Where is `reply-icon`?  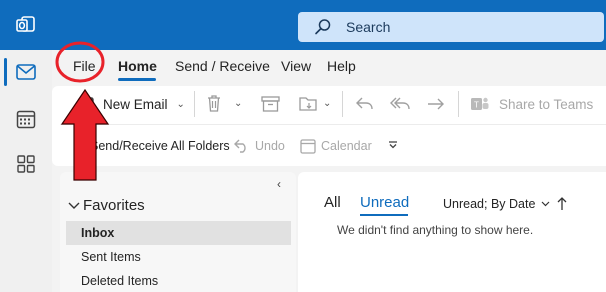 reply-icon is located at coordinates (364, 103).